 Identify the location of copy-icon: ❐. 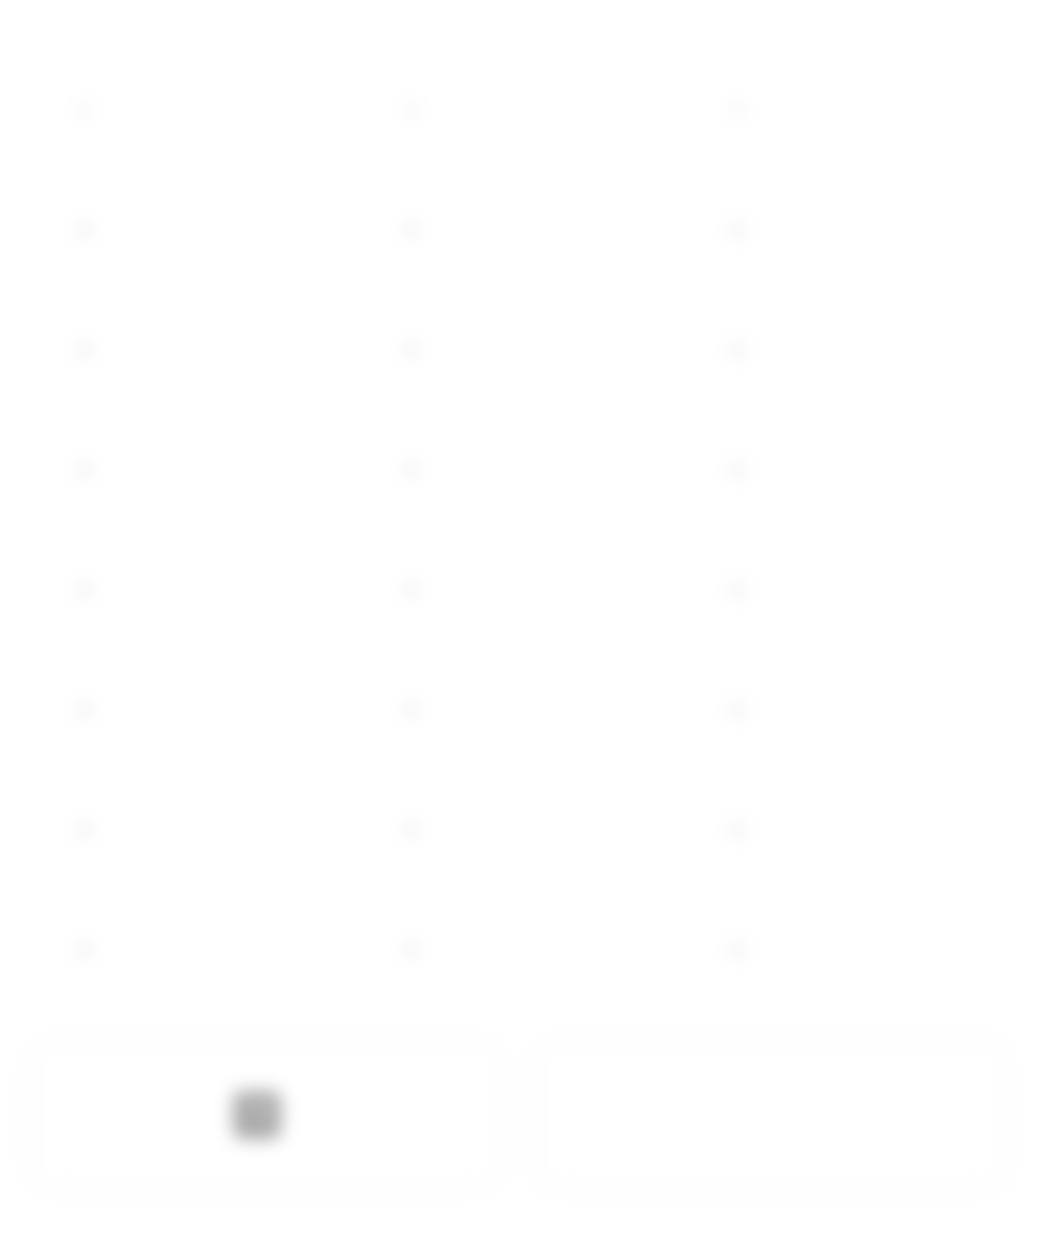
(256, 1115).